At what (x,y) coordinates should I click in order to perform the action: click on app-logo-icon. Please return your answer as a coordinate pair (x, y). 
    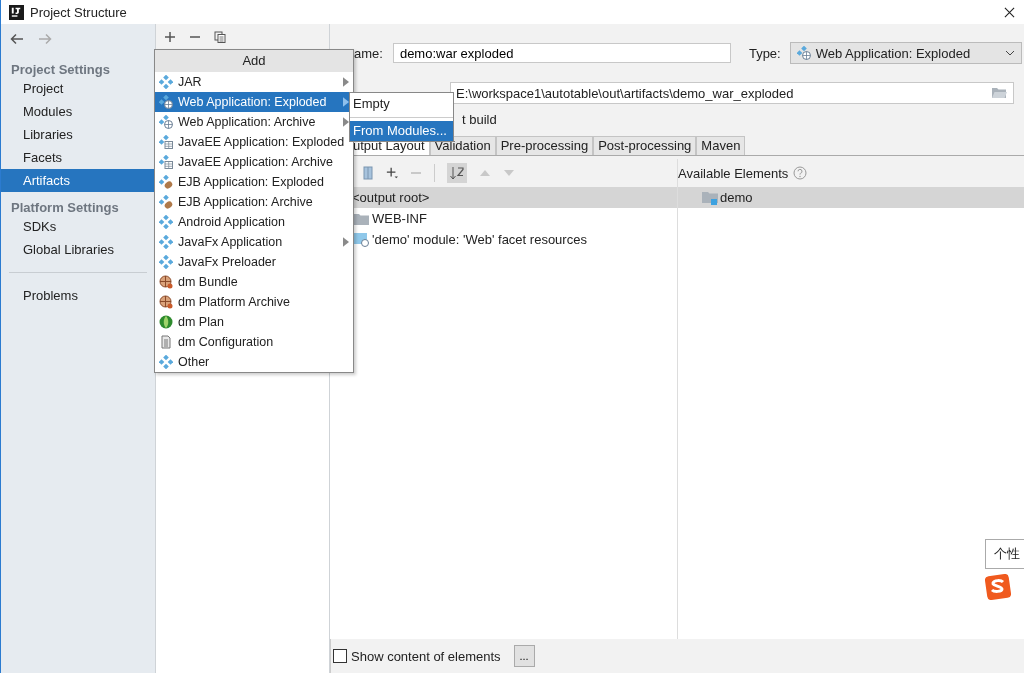
    Looking at the image, I should click on (16, 12).